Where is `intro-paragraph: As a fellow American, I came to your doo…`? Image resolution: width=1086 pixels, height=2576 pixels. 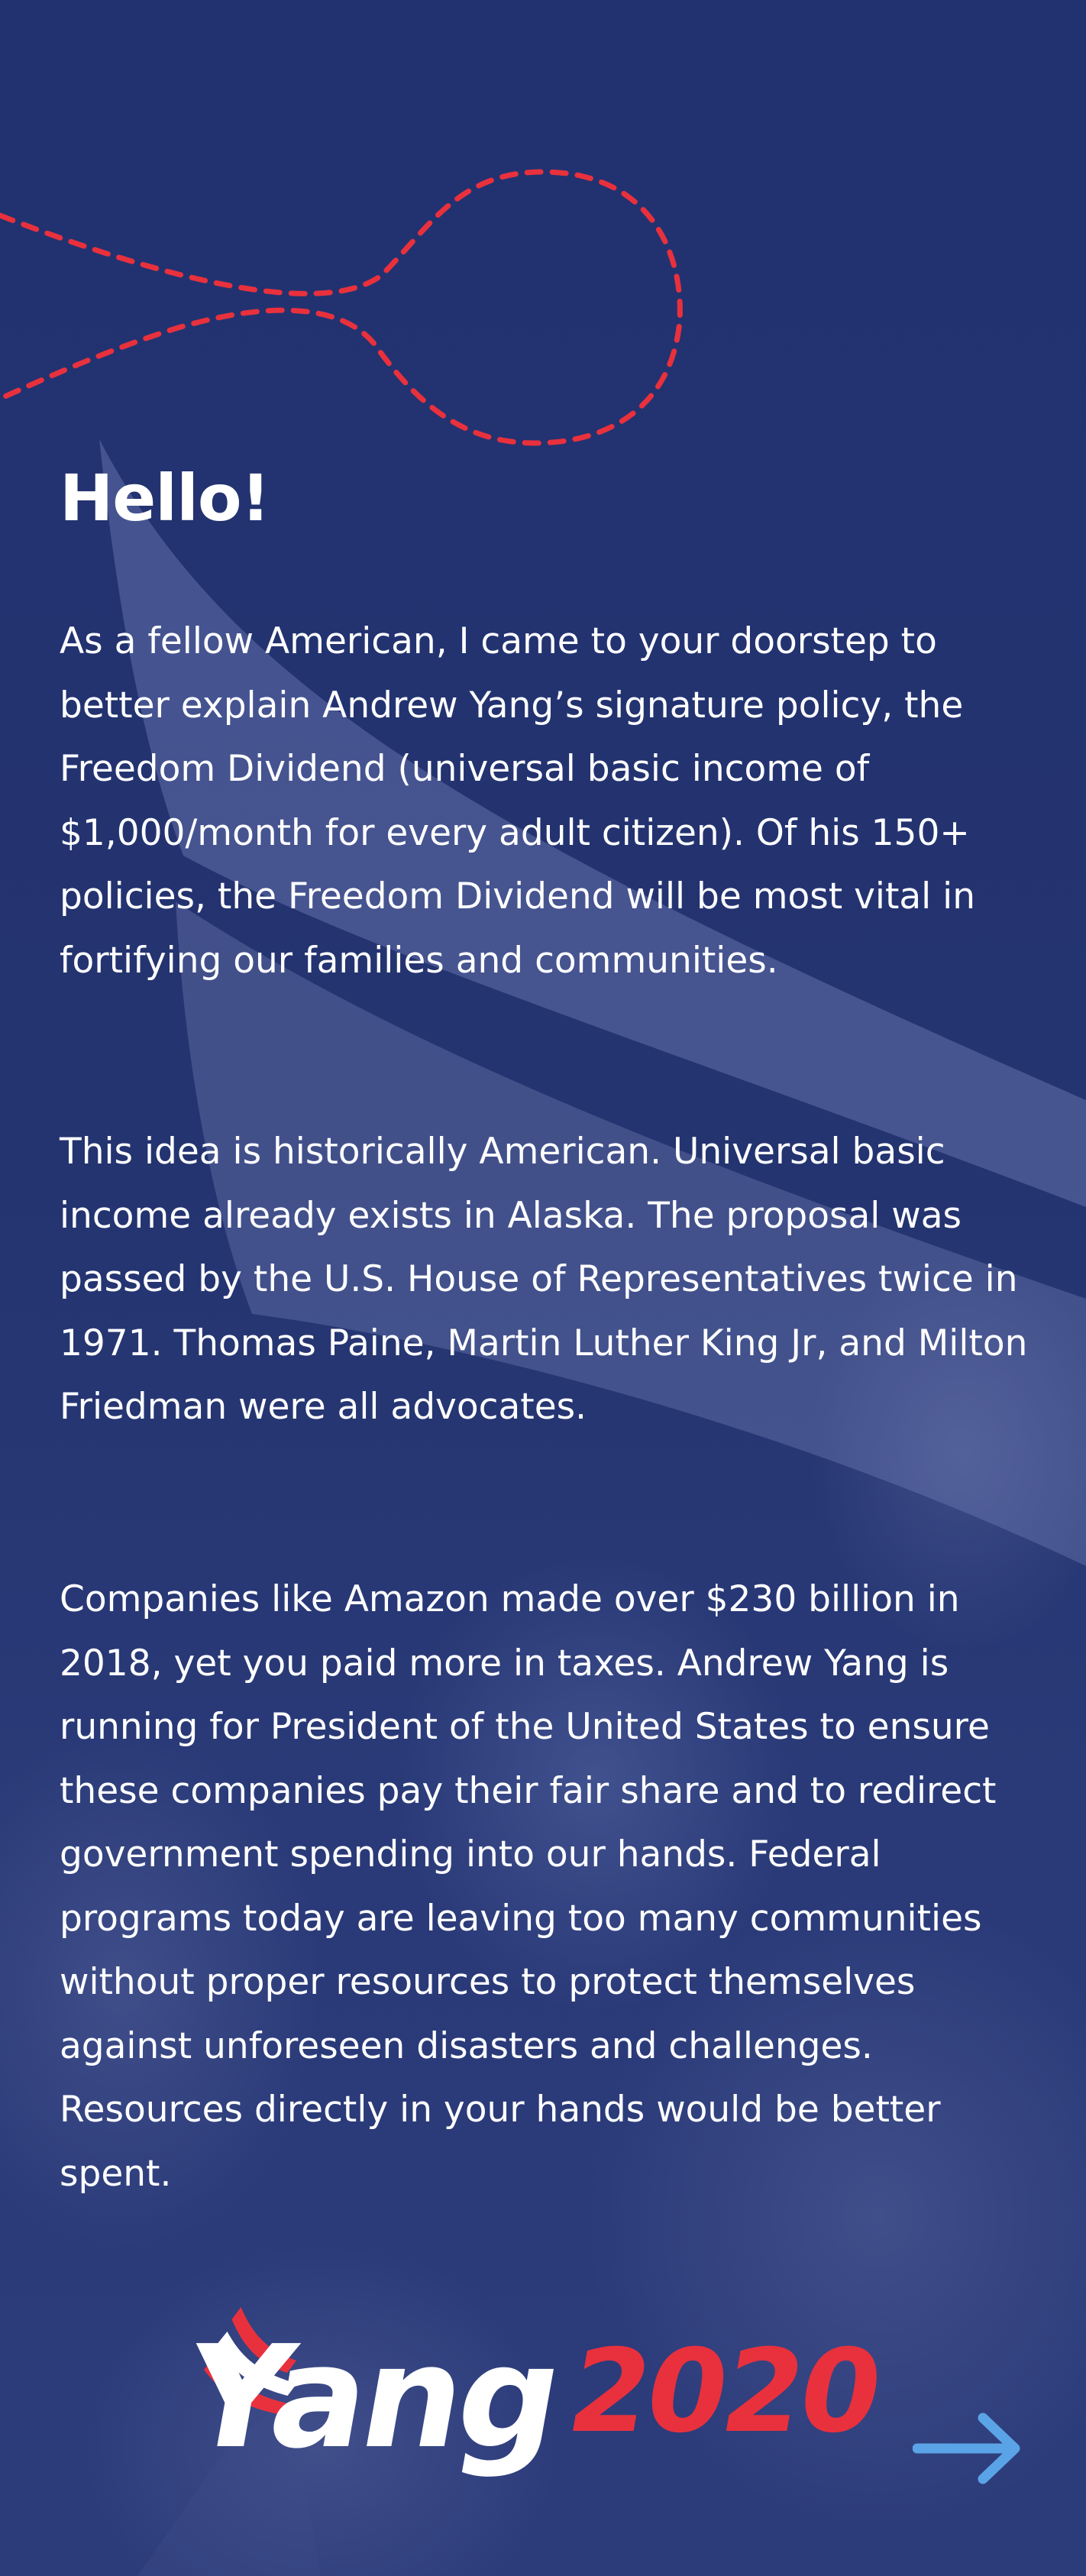
intro-paragraph: As a fellow American, I came to your doo… is located at coordinates (518, 801).